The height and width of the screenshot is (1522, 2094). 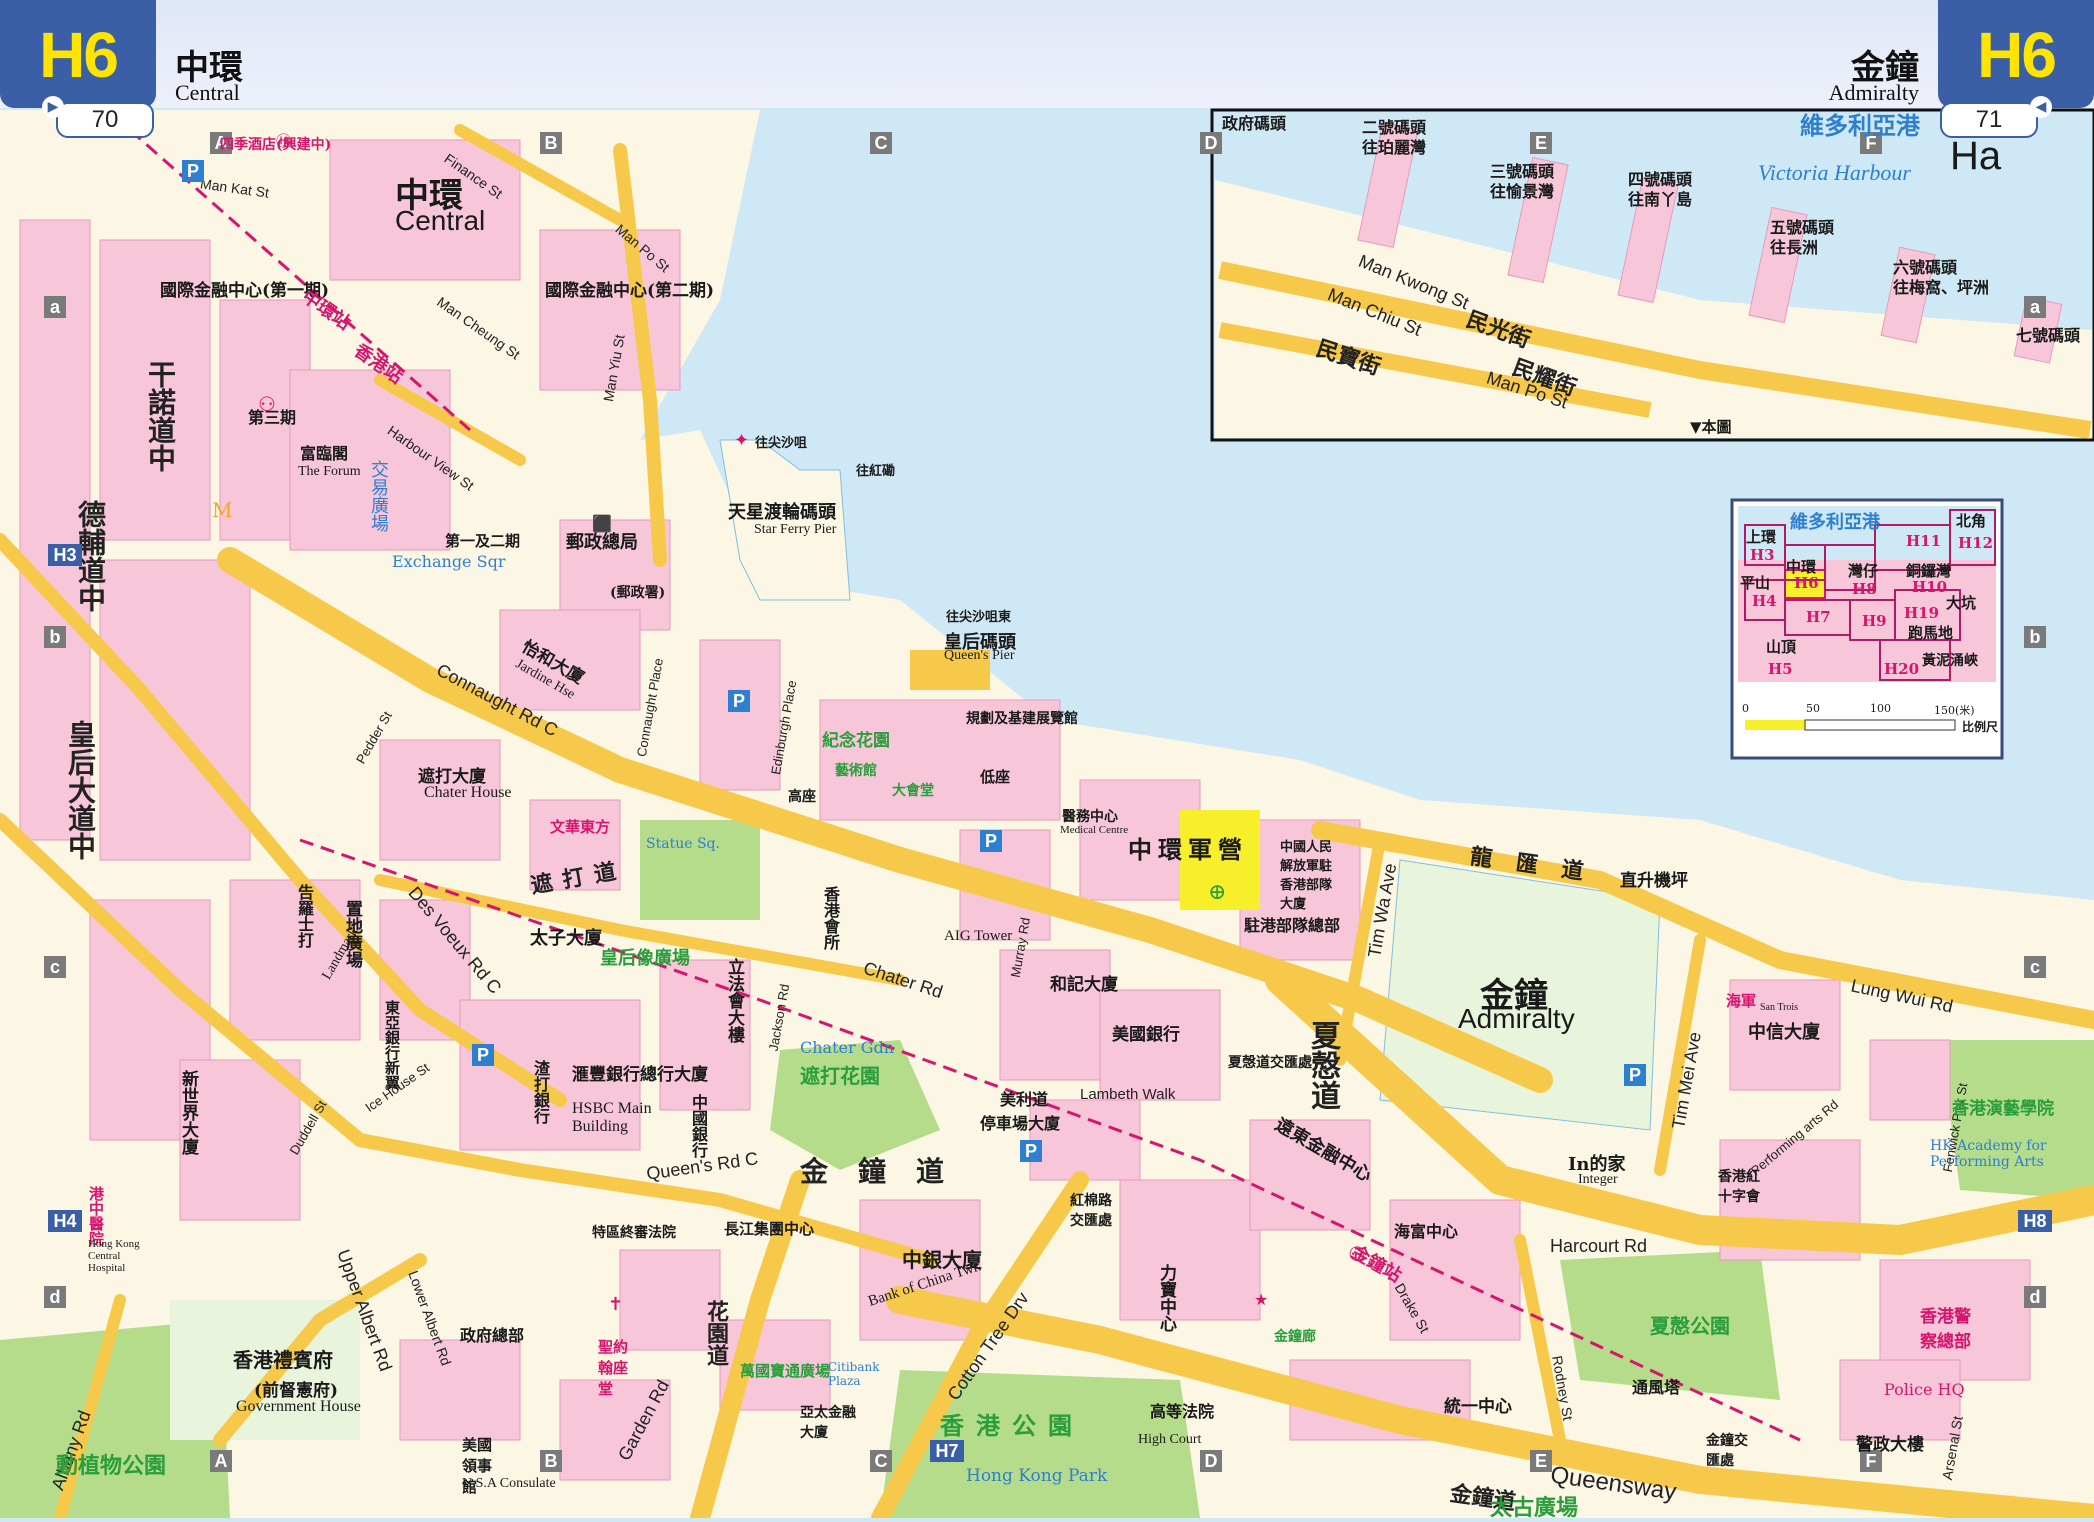 I want to click on grid-row-d: d, so click(x=55, y=1297).